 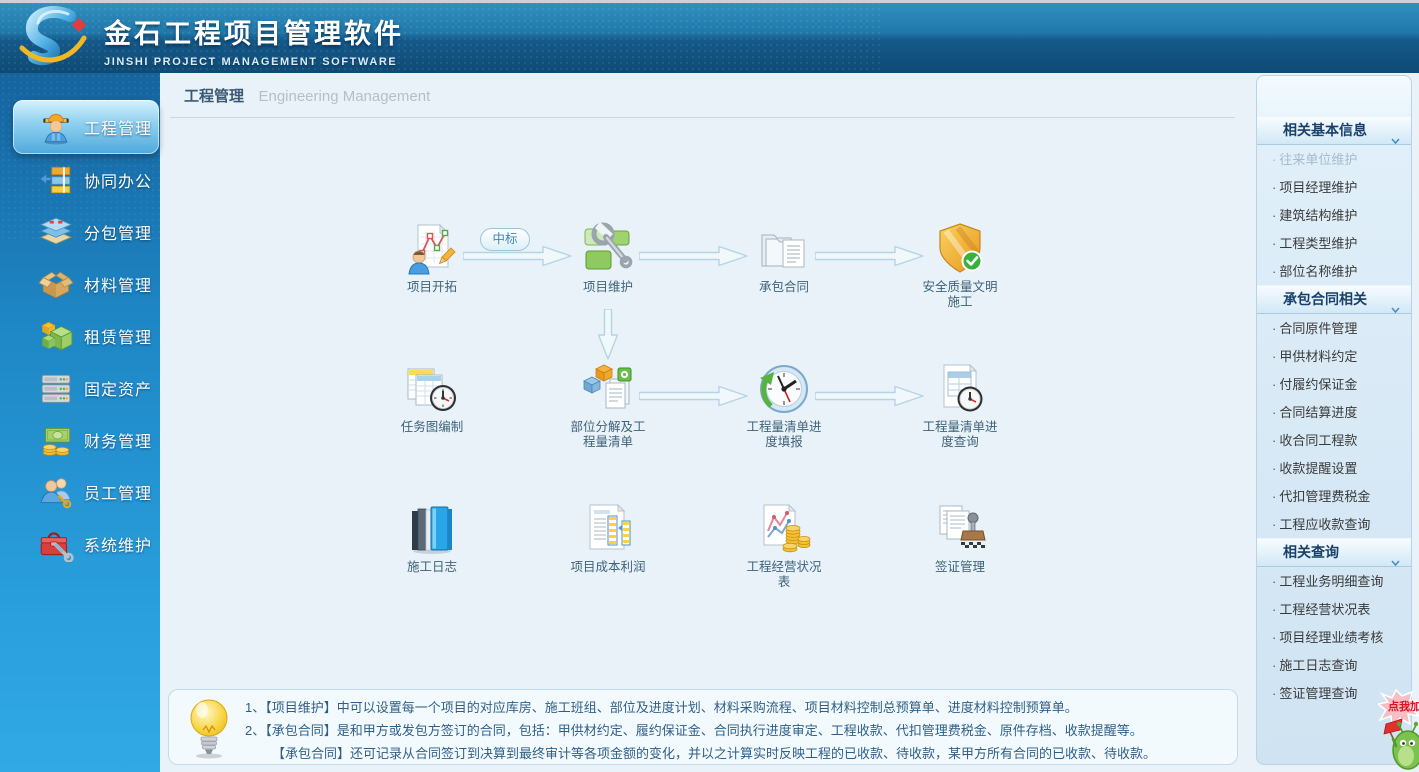 What do you see at coordinates (1325, 524) in the screenshot?
I see `panel-item-label: 工程应收款查询` at bounding box center [1325, 524].